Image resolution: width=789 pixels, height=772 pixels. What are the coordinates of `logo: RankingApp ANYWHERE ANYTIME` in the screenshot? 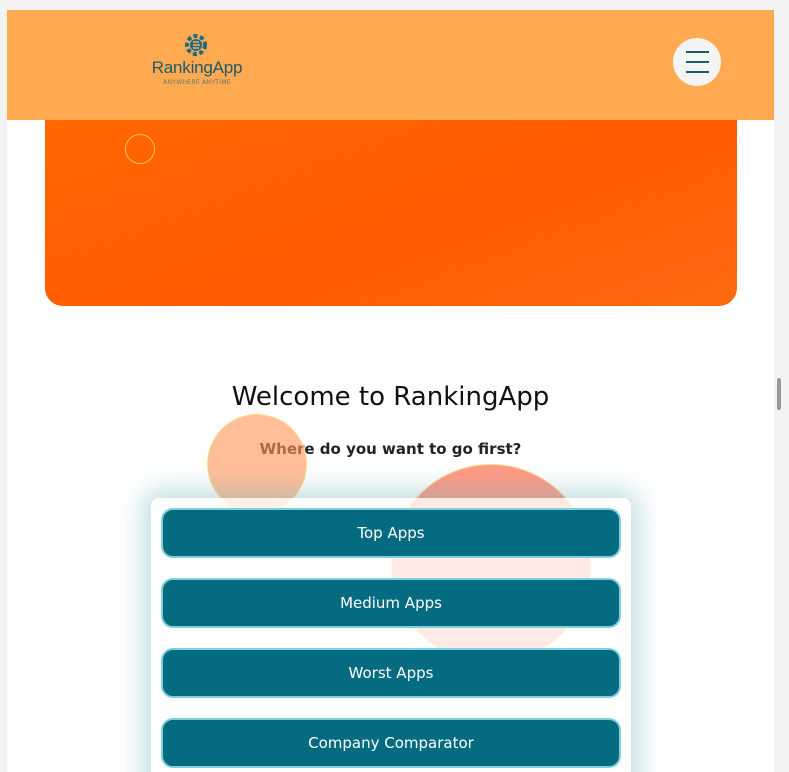 It's located at (197, 61).